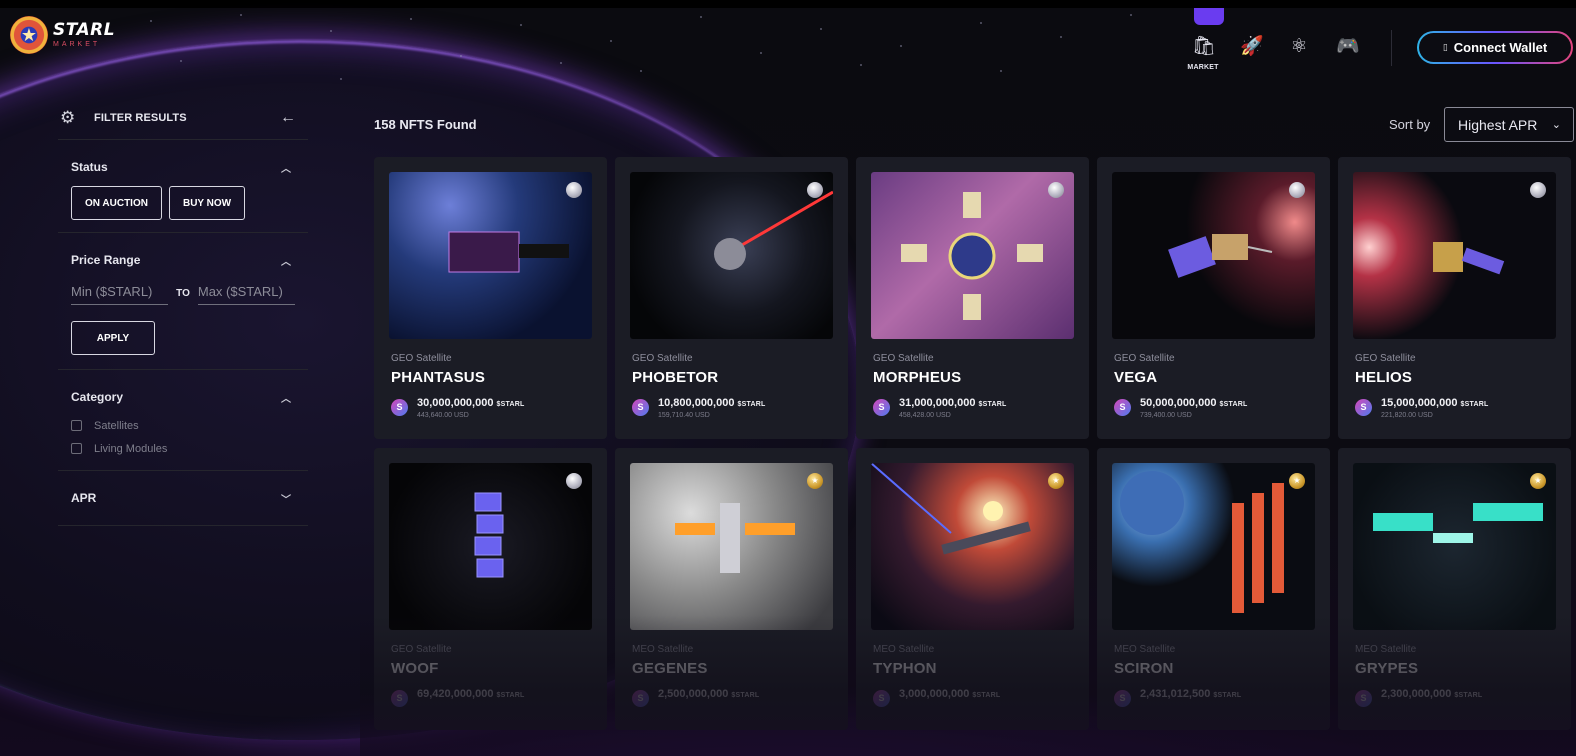  What do you see at coordinates (1384, 377) in the screenshot?
I see `nft-name: HELIOS` at bounding box center [1384, 377].